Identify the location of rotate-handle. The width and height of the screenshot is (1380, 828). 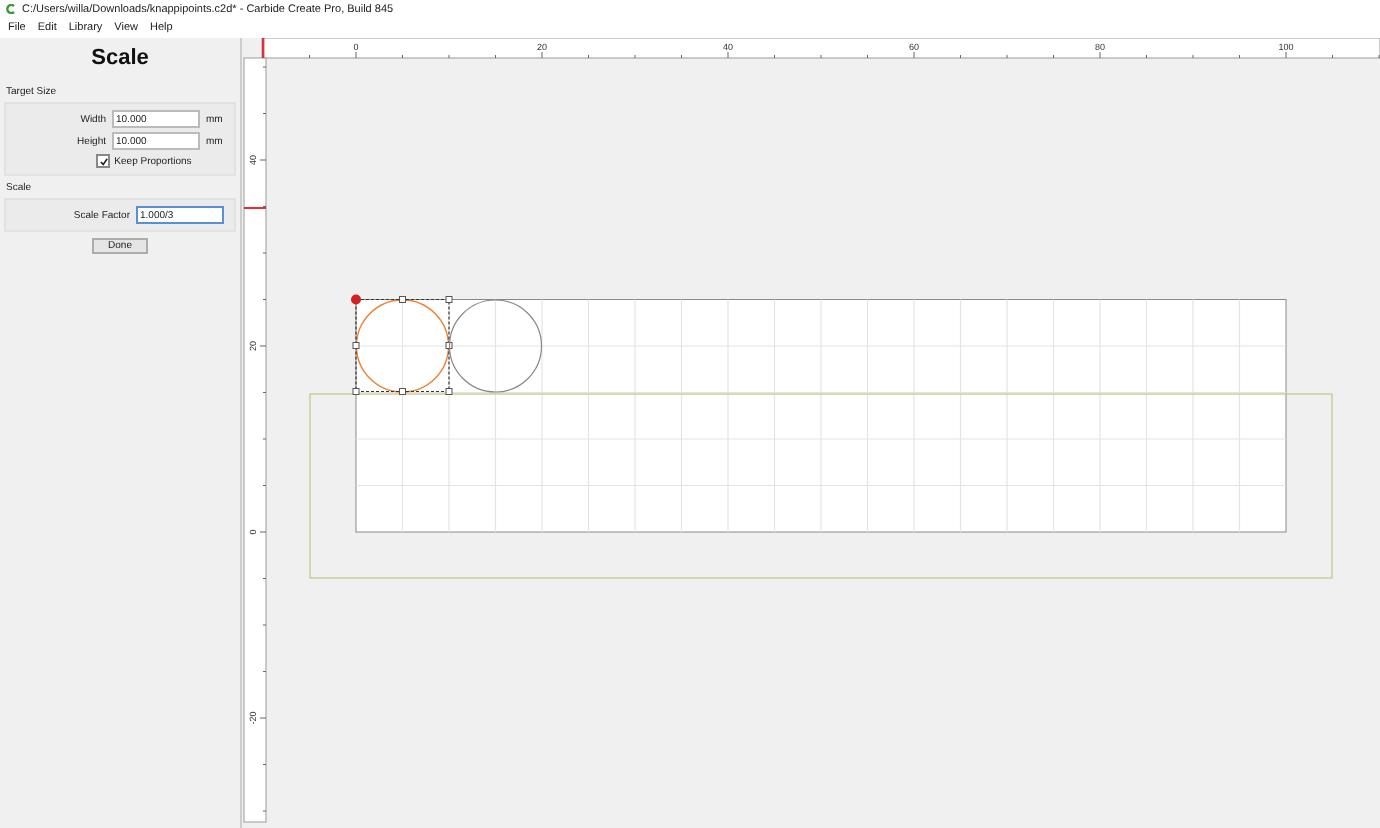
(356, 299).